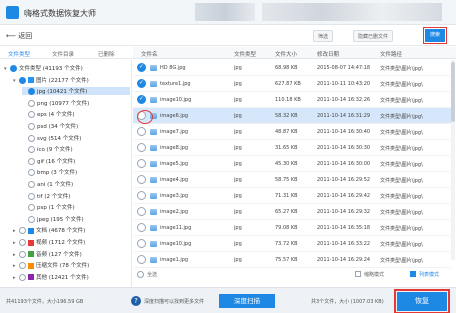 The image size is (456, 313). What do you see at coordinates (53, 219) in the screenshot?
I see `tree-node: jpeg (195 个文件)` at bounding box center [53, 219].